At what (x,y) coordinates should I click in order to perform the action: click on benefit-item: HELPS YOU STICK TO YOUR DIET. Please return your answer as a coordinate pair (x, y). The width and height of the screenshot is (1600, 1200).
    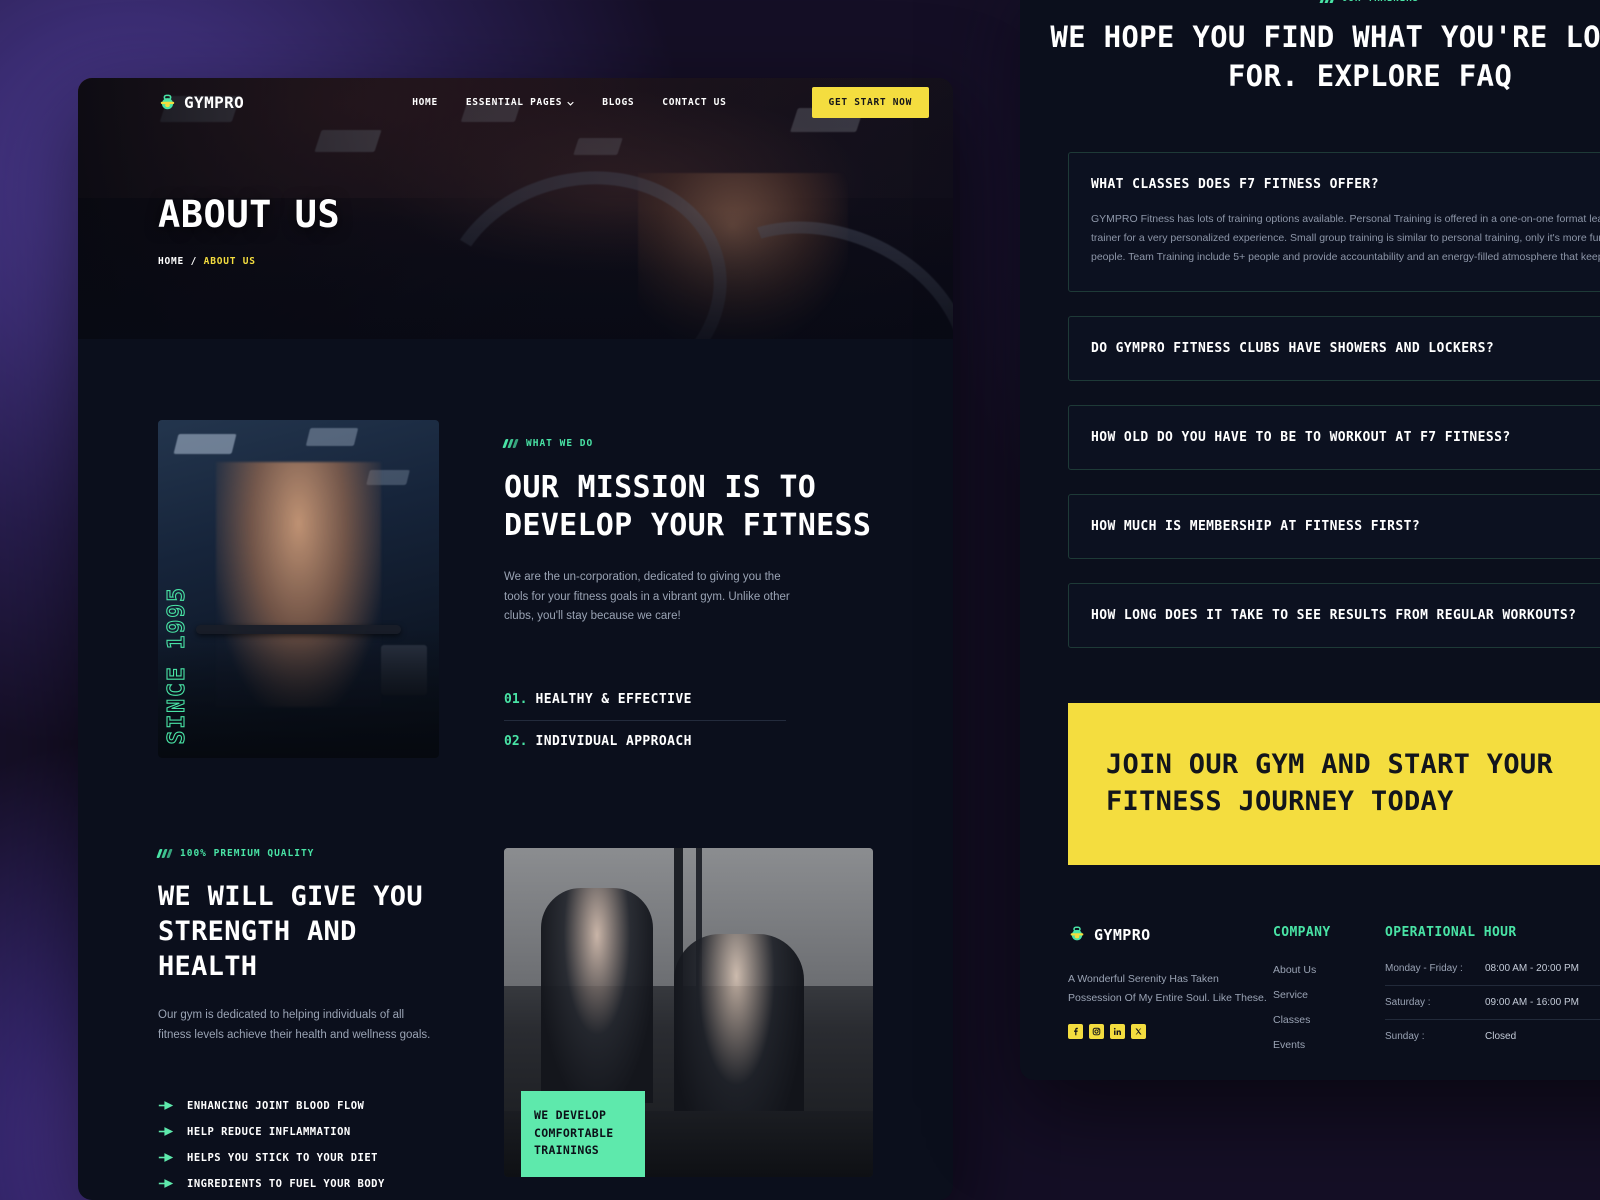
    Looking at the image, I should click on (298, 1158).